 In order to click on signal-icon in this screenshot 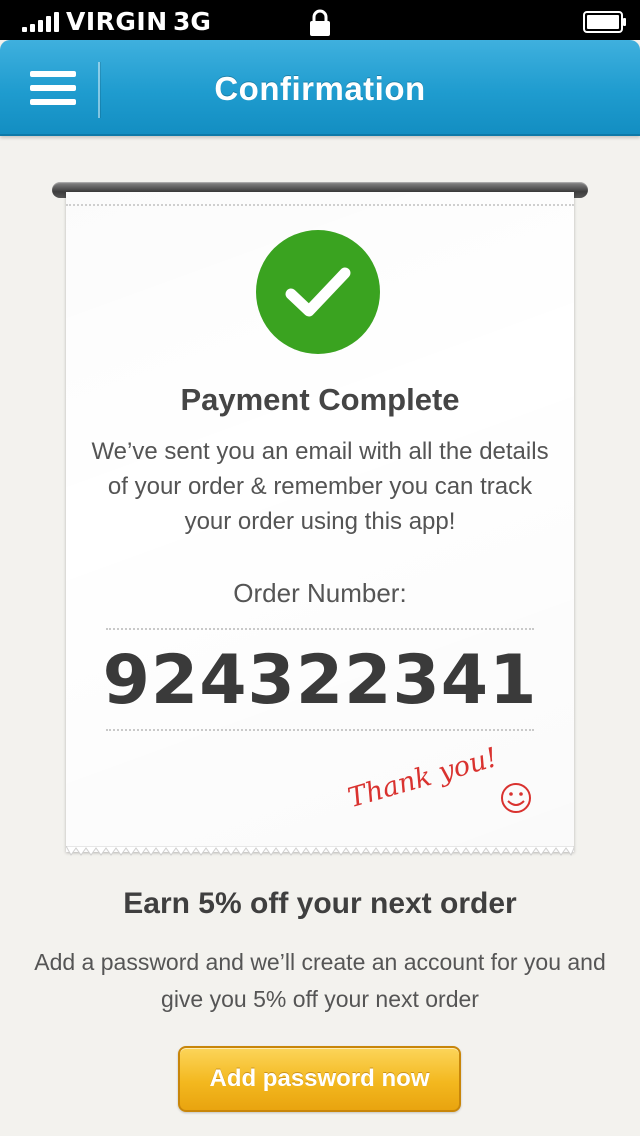, I will do `click(42, 22)`.